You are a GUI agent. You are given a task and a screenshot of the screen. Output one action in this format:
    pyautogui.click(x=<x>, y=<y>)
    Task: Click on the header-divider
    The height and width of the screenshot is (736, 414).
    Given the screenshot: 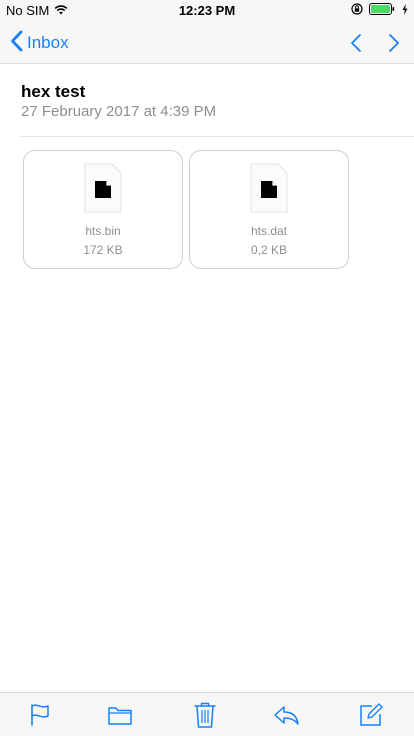 What is the action you would take?
    pyautogui.click(x=217, y=136)
    